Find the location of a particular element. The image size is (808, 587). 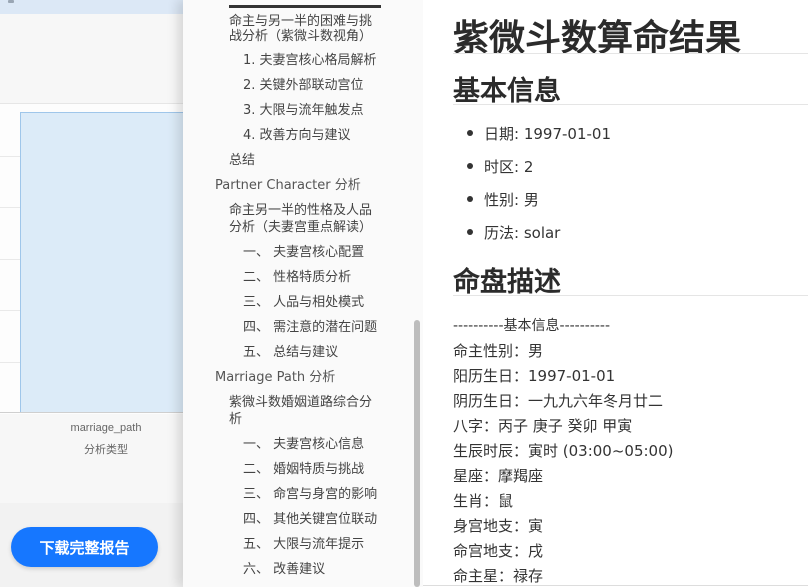

chart-desc-heading: 命盘描述 is located at coordinates (507, 282).